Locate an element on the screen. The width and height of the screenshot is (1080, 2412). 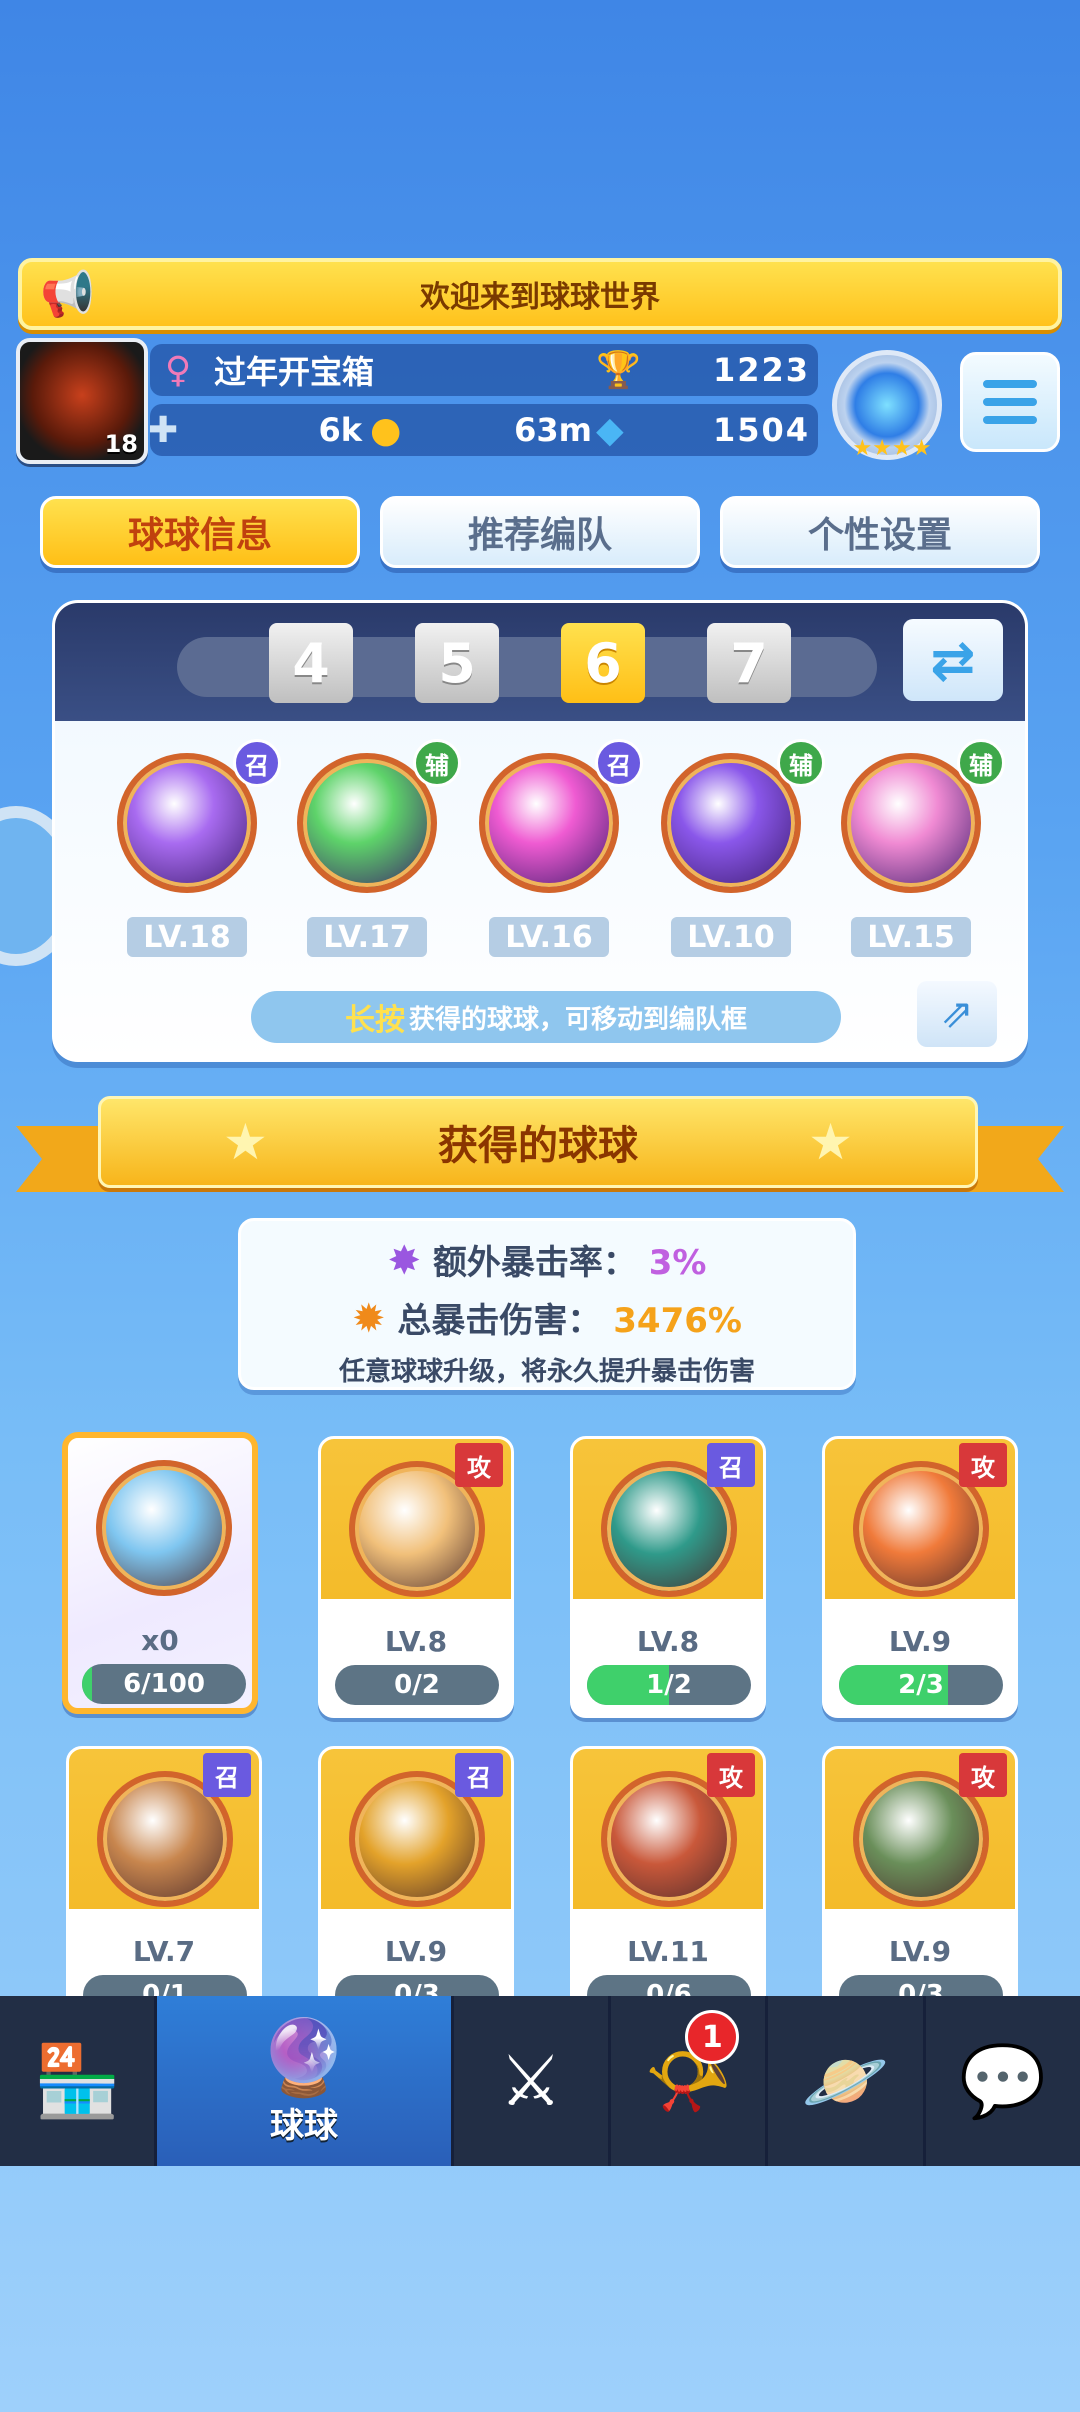
card-progress: 1/2 is located at coordinates (669, 1685).